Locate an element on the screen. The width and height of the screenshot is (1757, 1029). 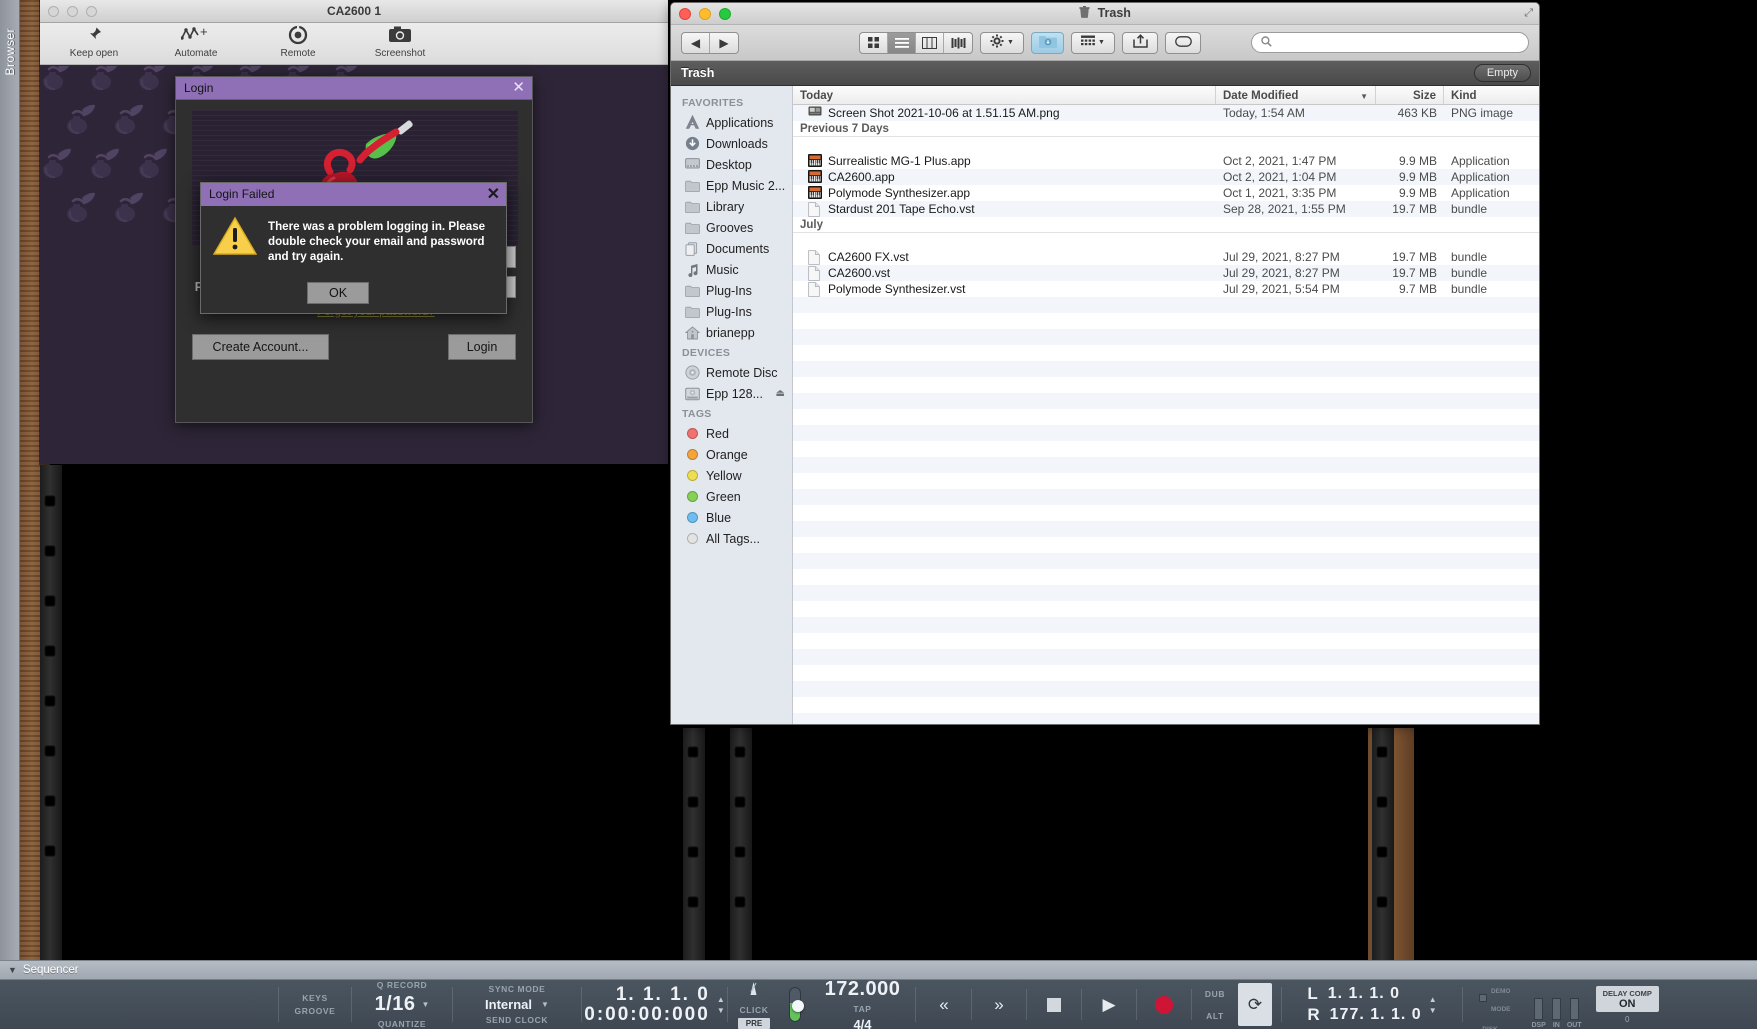
transport-controls: « » ▶ DUB ALT ⟳ is located at coordinates (1098, 1004).